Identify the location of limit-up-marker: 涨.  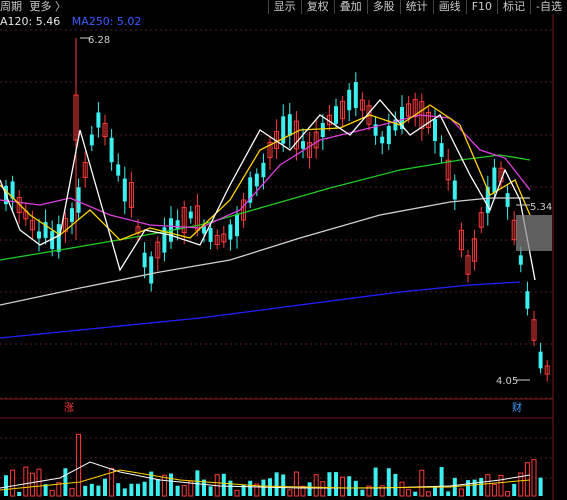
(69, 409).